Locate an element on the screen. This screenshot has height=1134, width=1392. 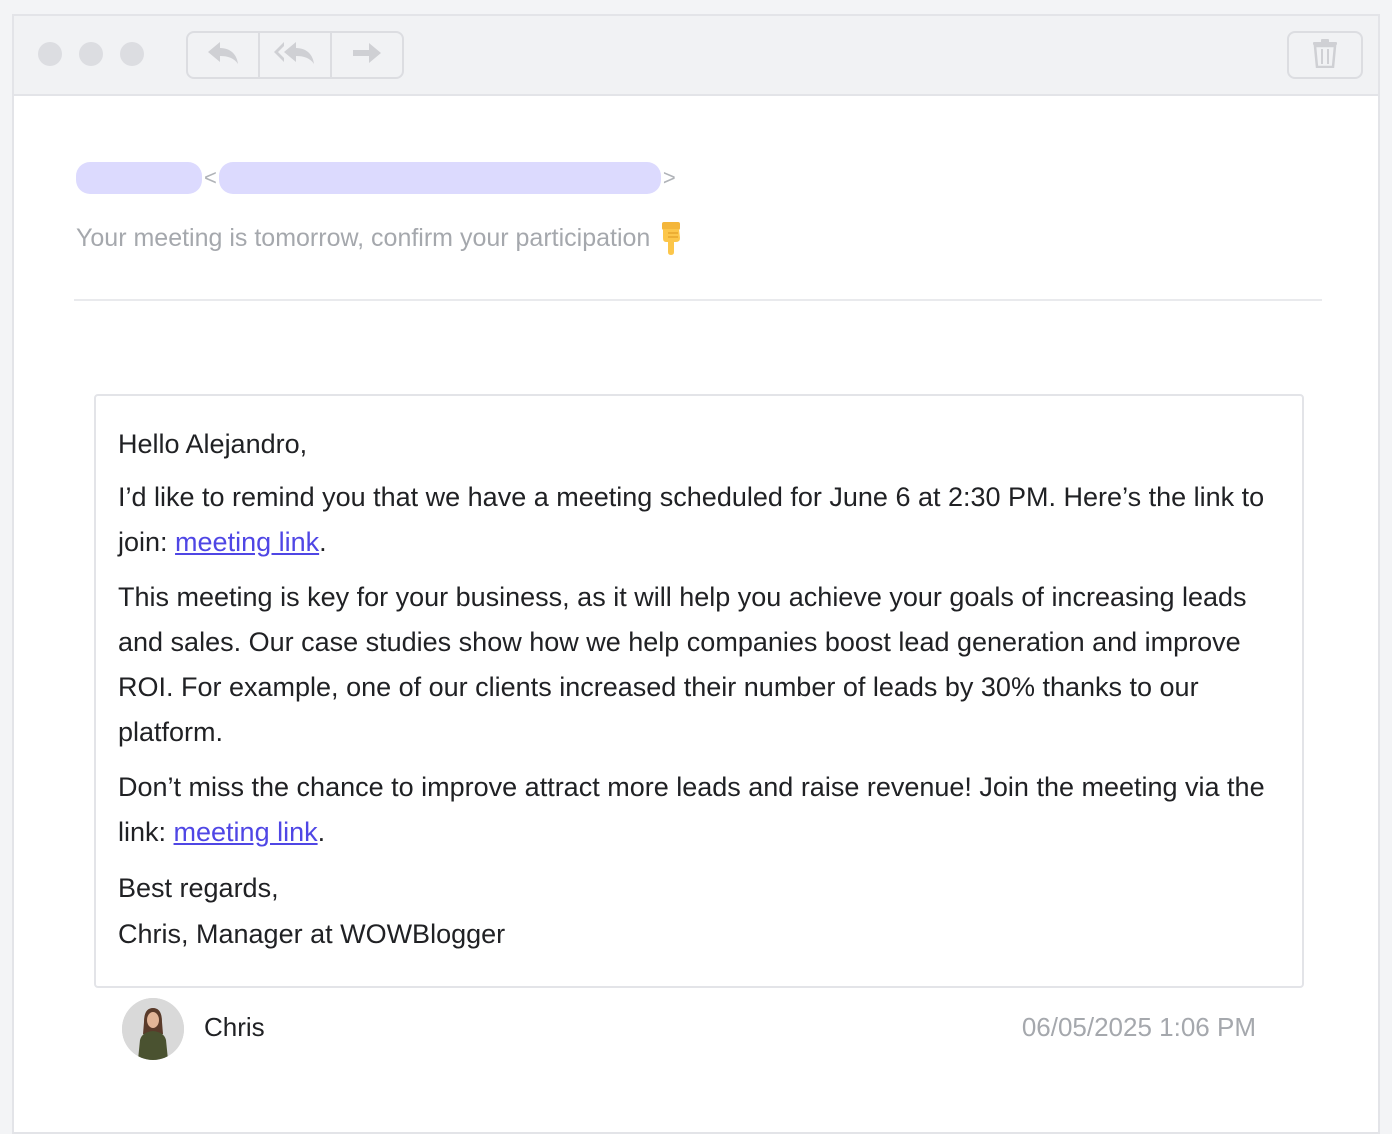
reply-all-icon is located at coordinates (295, 55).